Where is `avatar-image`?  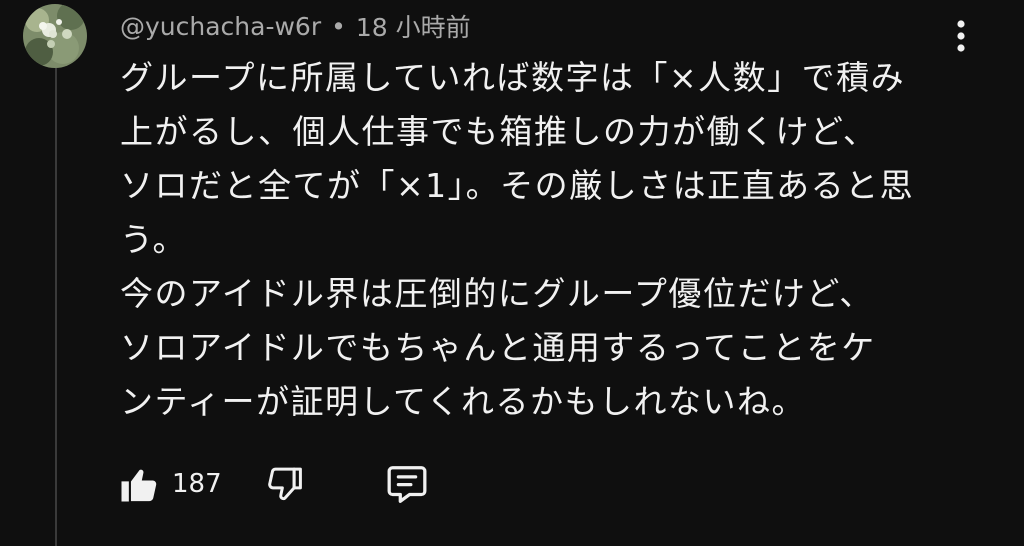 avatar-image is located at coordinates (55, 36).